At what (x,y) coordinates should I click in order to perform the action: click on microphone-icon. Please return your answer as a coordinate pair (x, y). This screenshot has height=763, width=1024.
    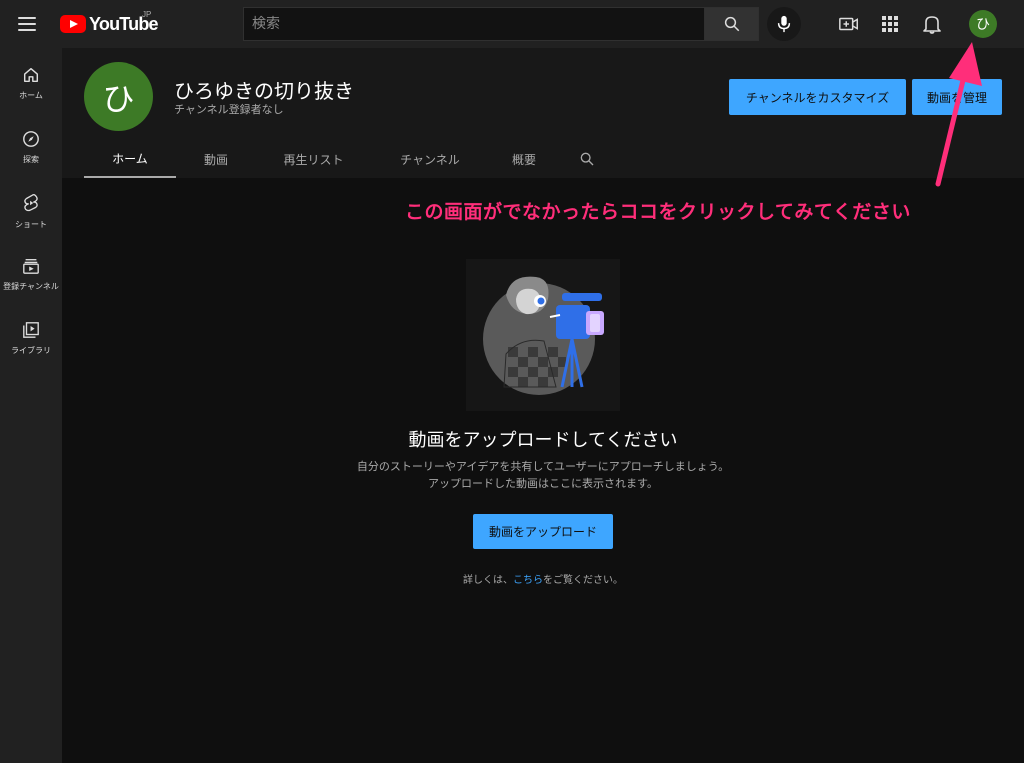
    Looking at the image, I should click on (784, 24).